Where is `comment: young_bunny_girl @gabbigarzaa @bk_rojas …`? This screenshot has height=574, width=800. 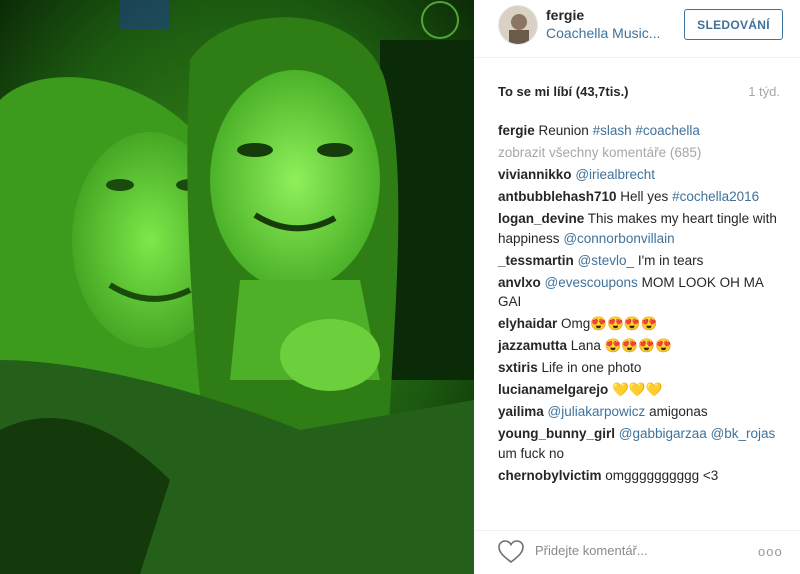 comment: young_bunny_girl @gabbigarzaa @bk_rojas … is located at coordinates (639, 443).